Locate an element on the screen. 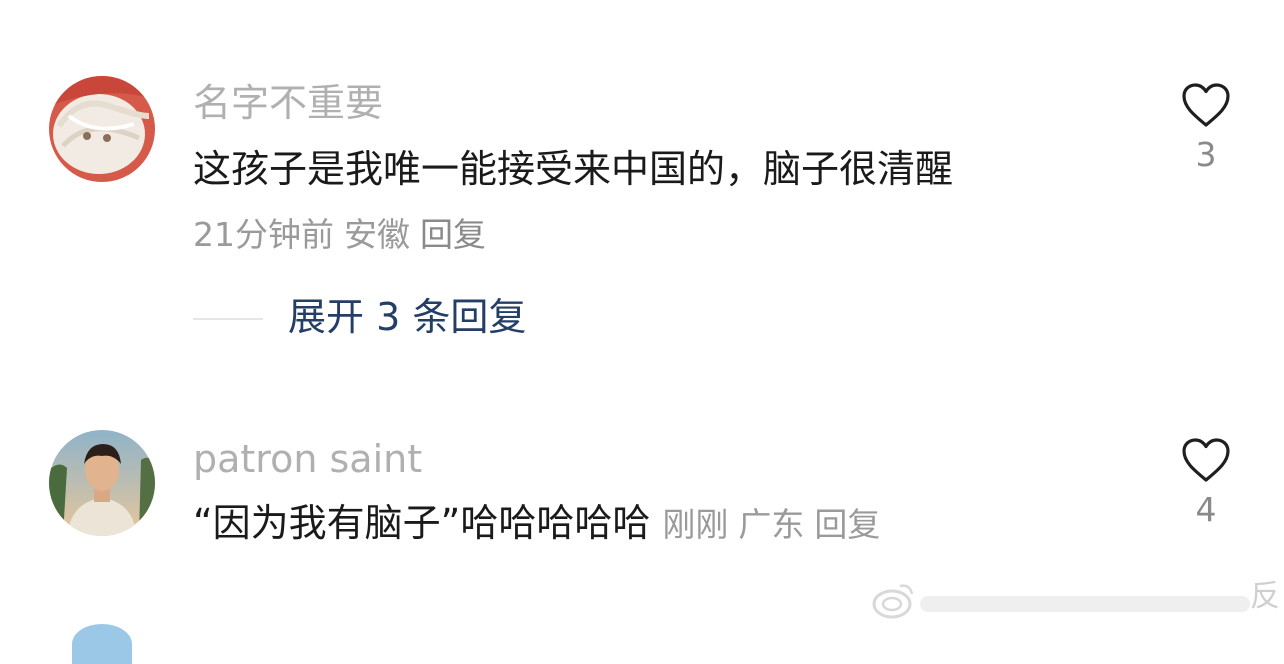 The image size is (1284, 664). comment-meta: 刚刚 广东 回复 is located at coordinates (776, 524).